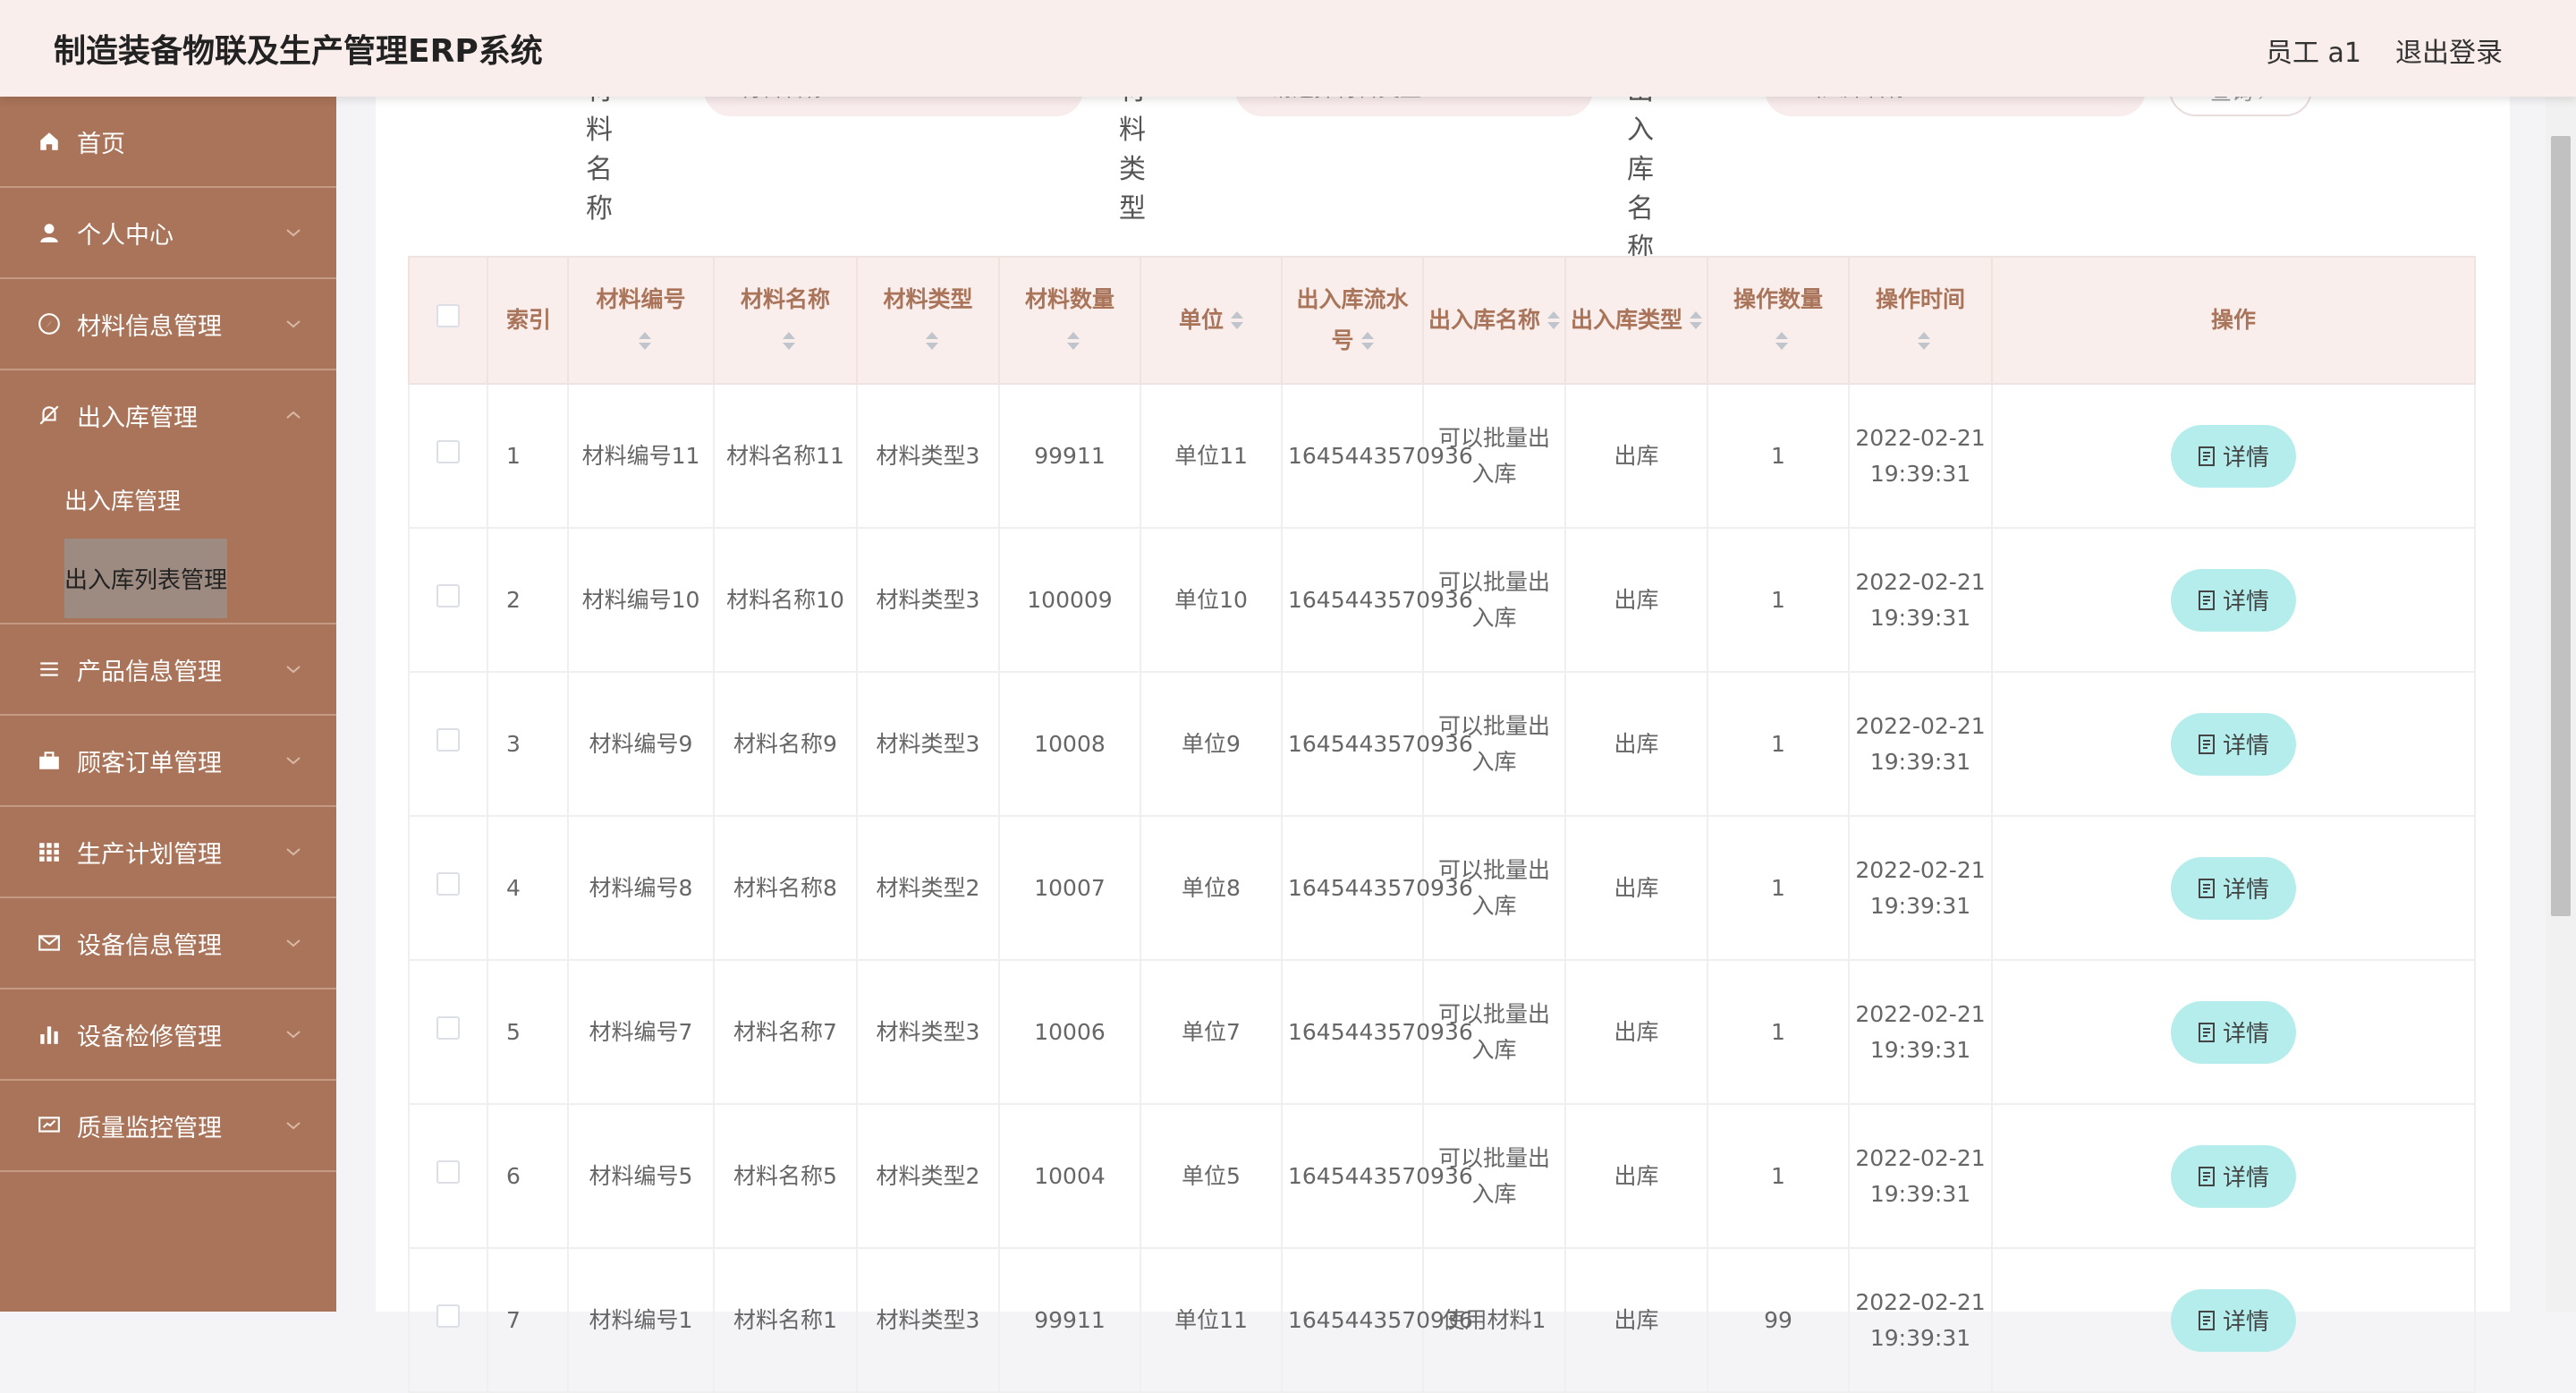  What do you see at coordinates (293, 233) in the screenshot?
I see `chevron-down-icon` at bounding box center [293, 233].